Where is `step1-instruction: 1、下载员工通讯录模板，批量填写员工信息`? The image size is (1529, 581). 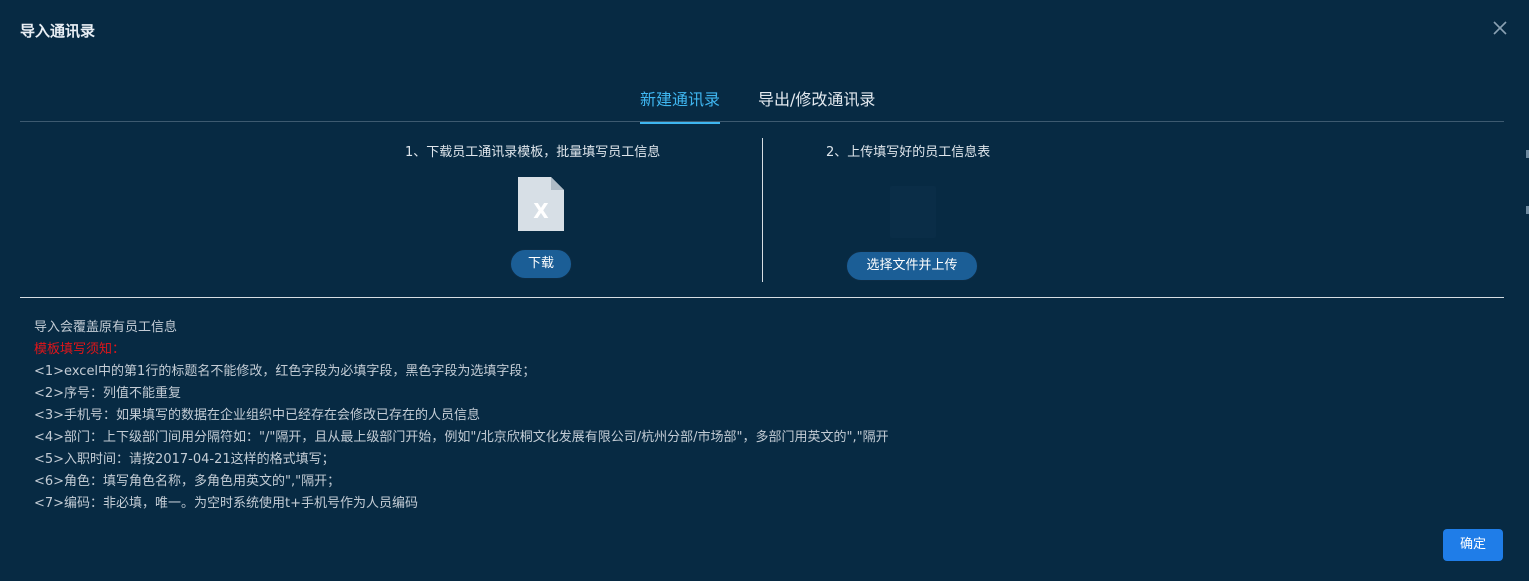 step1-instruction: 1、下载员工通讯录模板，批量填写员工信息 is located at coordinates (533, 152).